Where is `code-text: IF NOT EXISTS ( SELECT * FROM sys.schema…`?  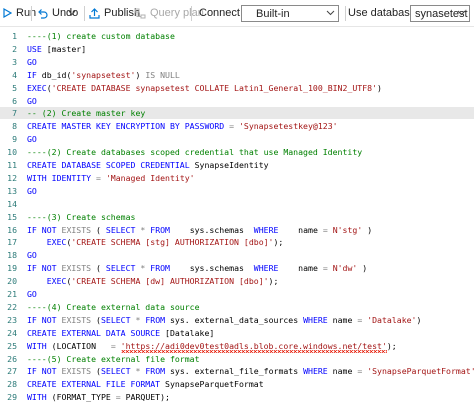
code-text: IF NOT EXISTS ( SELECT * FROM sys.schema… is located at coordinates (199, 230).